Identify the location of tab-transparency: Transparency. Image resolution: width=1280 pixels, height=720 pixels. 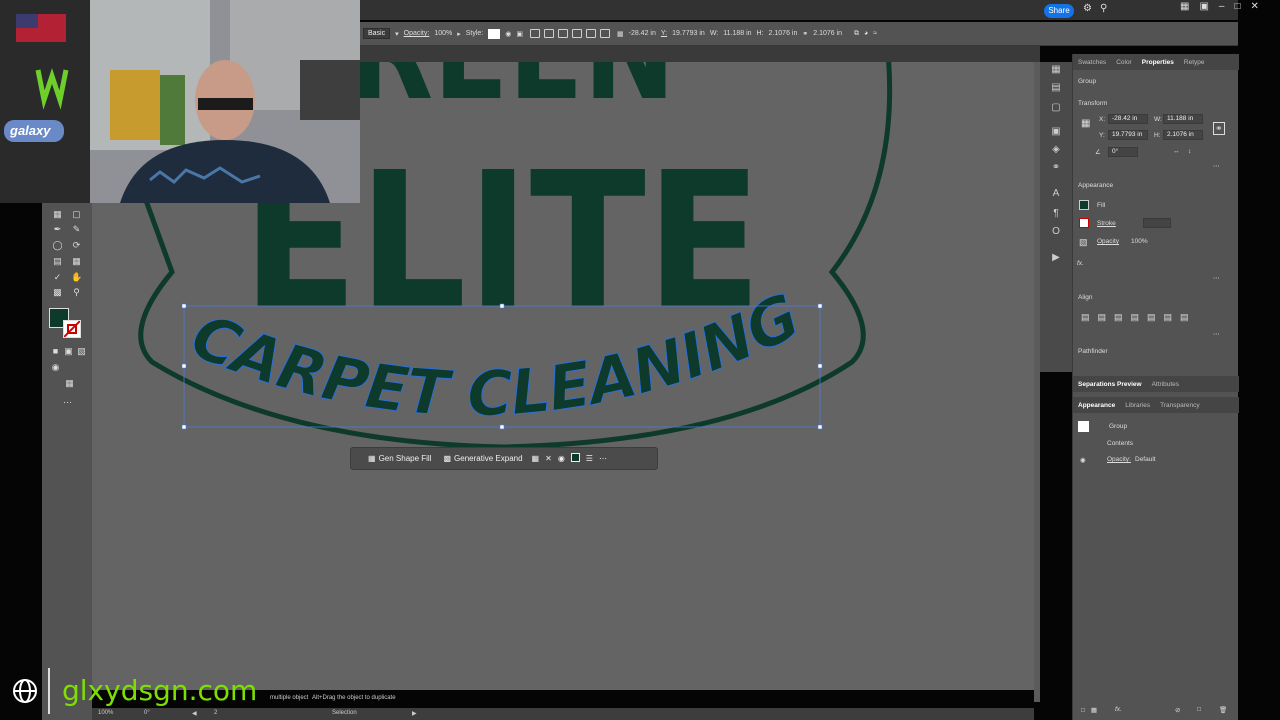
(1180, 405).